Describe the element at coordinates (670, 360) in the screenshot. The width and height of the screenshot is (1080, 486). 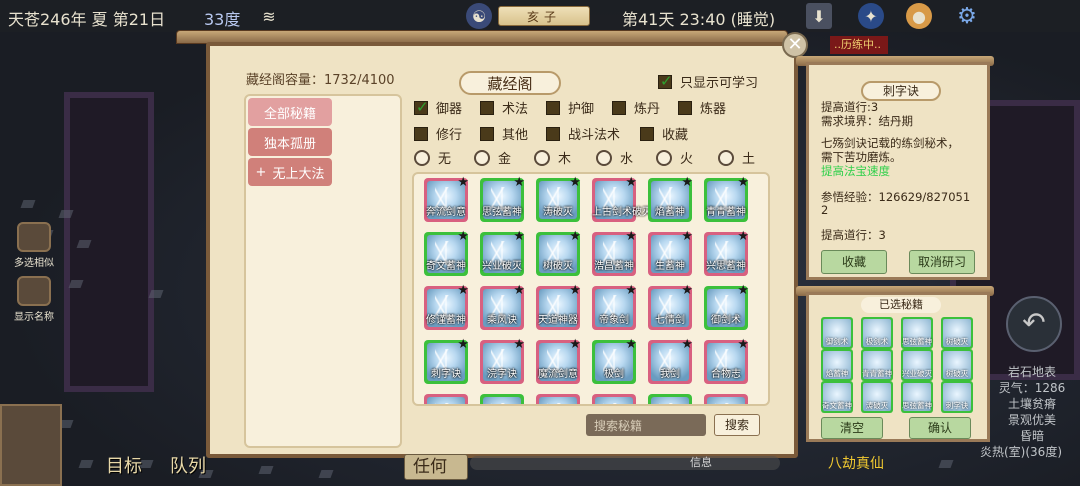
I see `book-tile: ★ 我剑` at that location.